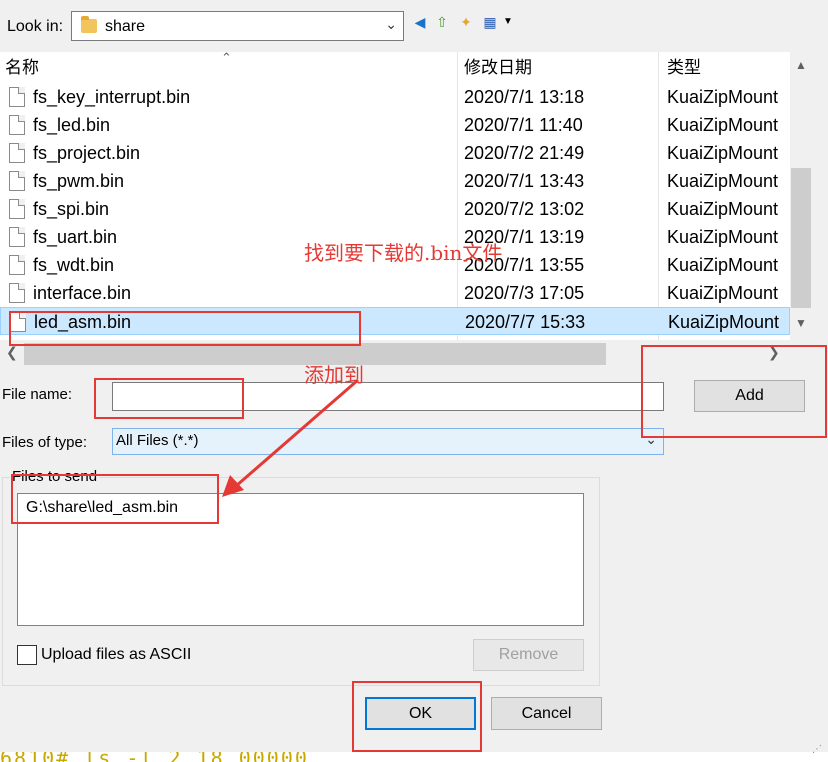 The width and height of the screenshot is (828, 762). Describe the element at coordinates (169, 398) in the screenshot. I see `highlight-box-filename` at that location.